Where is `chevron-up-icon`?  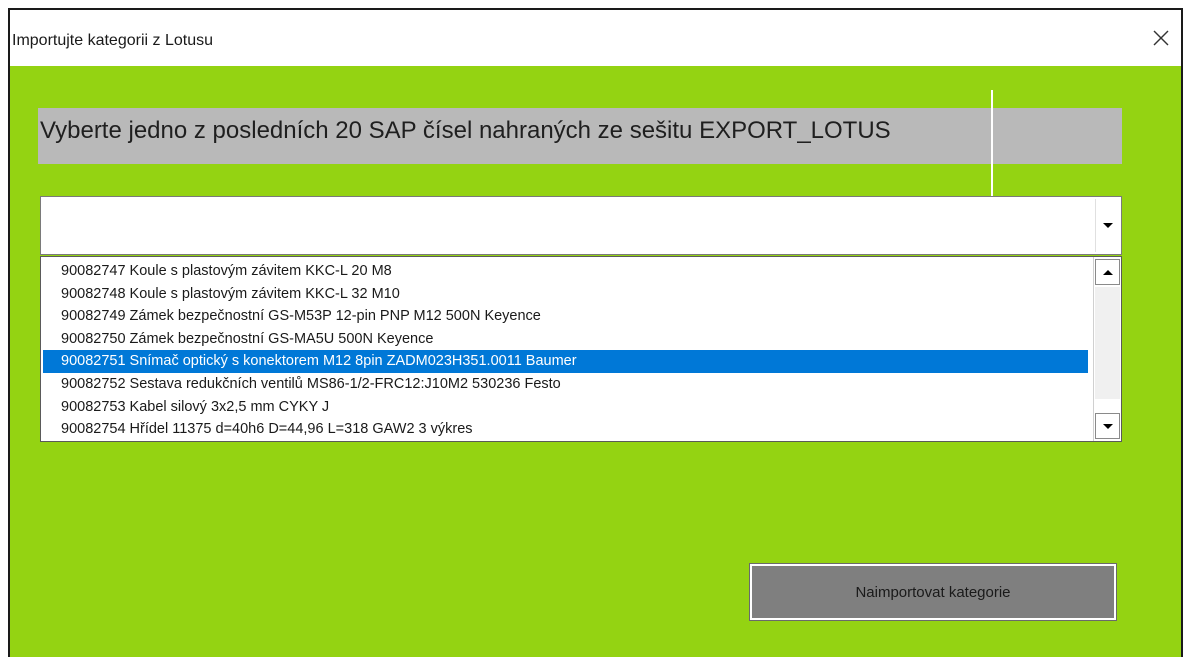 chevron-up-icon is located at coordinates (1107, 272).